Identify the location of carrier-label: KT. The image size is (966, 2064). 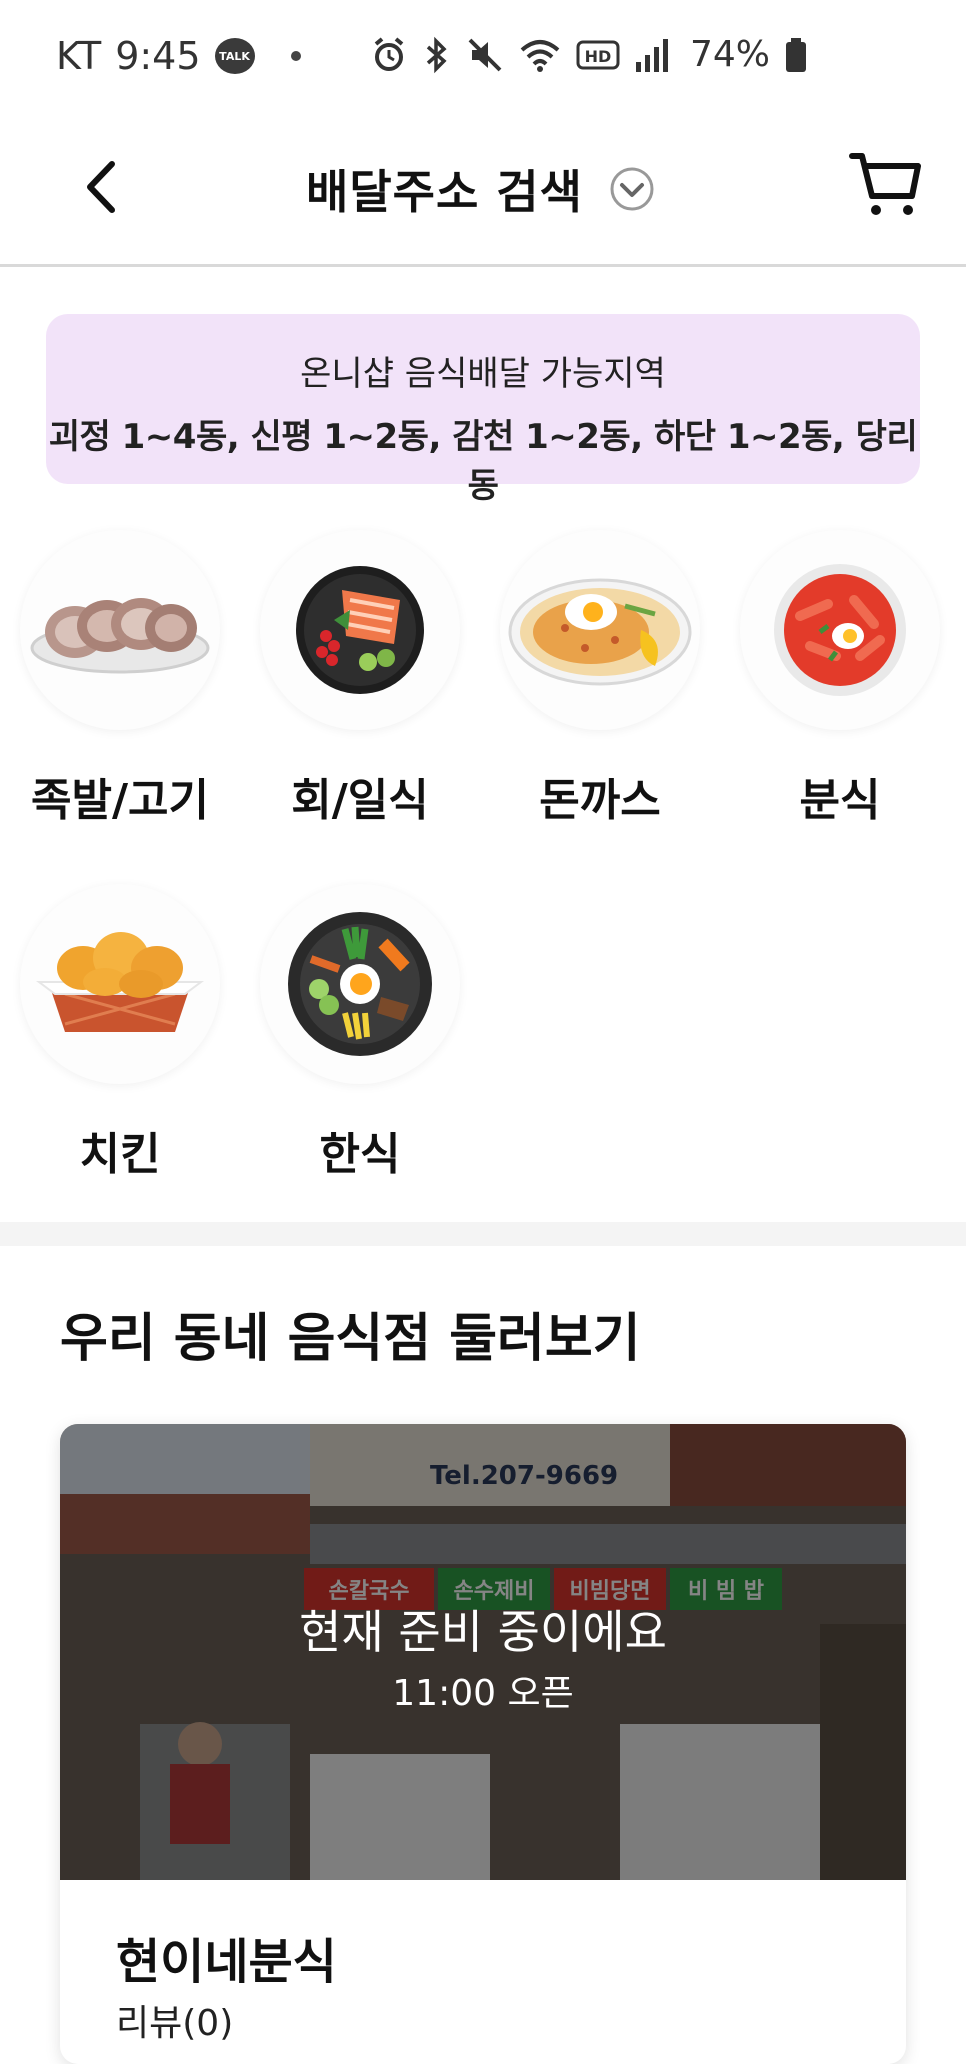
(79, 56).